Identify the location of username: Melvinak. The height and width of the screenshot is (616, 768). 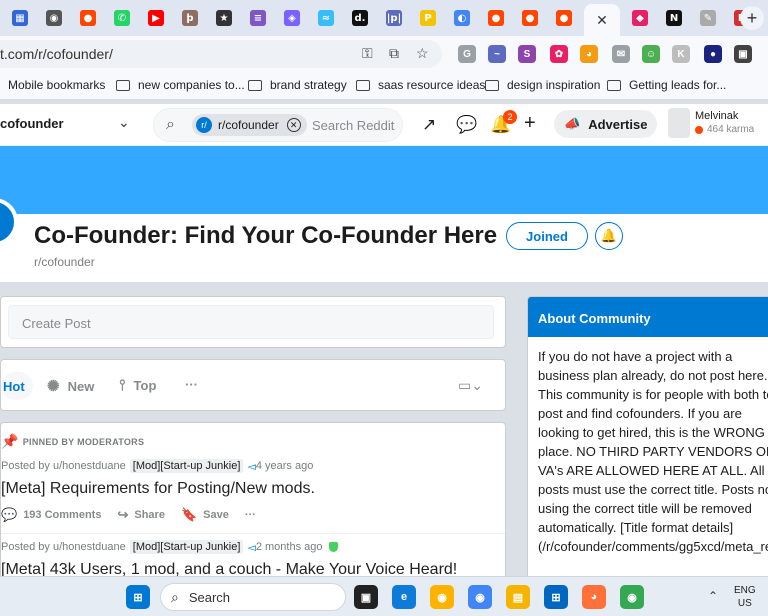
(716, 116).